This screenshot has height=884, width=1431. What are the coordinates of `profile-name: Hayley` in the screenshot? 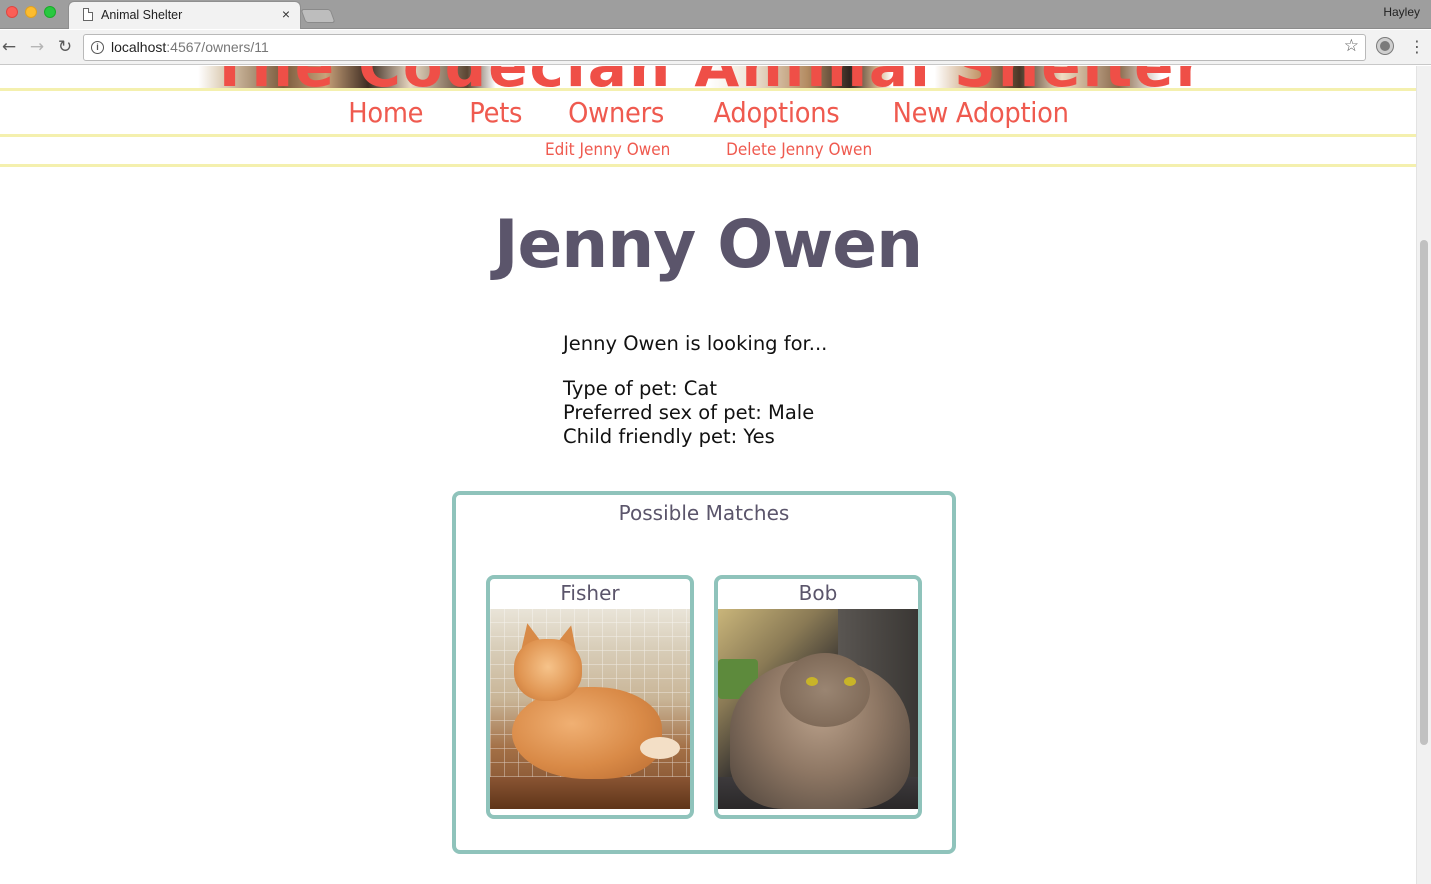 It's located at (1401, 12).